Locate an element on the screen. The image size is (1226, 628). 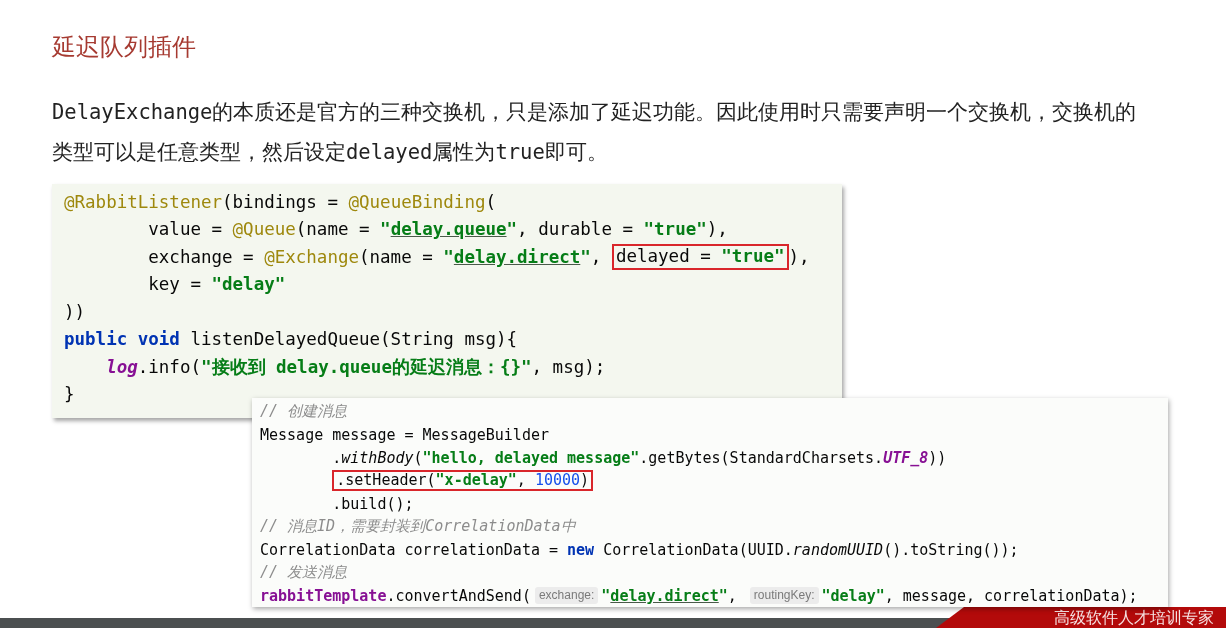
code-line: log.info("接收到 delay.queue的延迟消息：{}", msg); is located at coordinates (356, 367).